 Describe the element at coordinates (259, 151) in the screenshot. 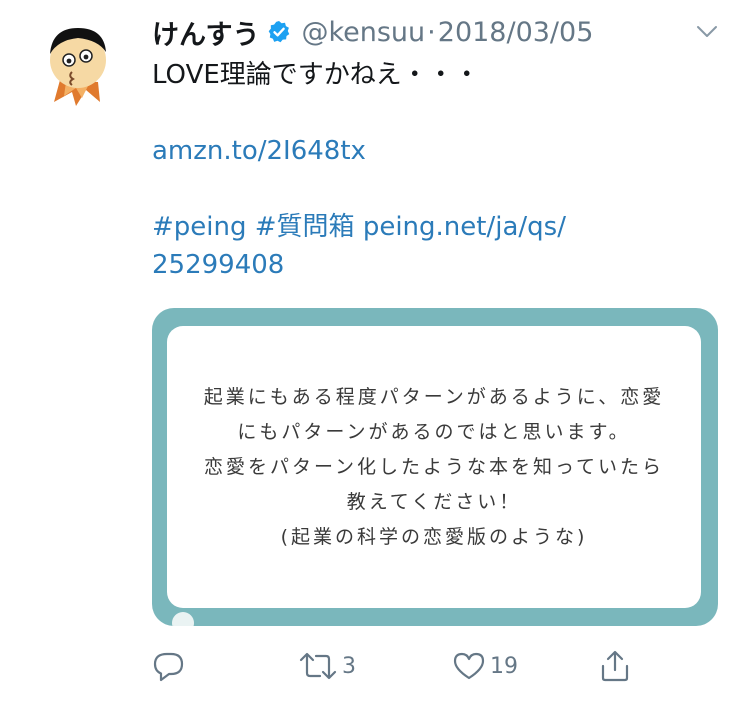

I see `amazon-short-link: amzn.to/2I648tx` at that location.